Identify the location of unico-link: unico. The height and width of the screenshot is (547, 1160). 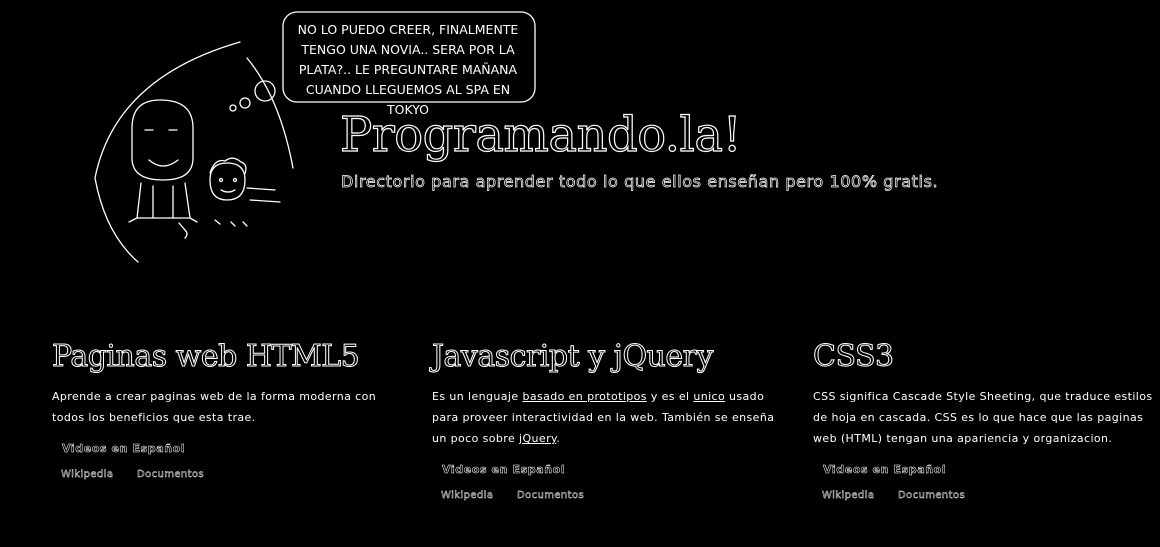
(709, 396).